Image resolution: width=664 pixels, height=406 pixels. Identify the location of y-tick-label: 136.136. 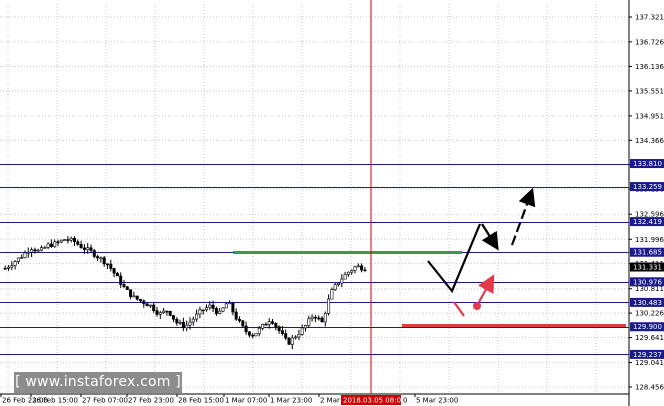
(649, 67).